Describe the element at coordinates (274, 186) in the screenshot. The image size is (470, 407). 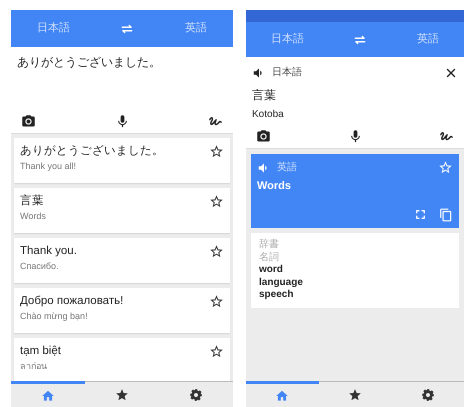
I see `translation-text: Words` at that location.